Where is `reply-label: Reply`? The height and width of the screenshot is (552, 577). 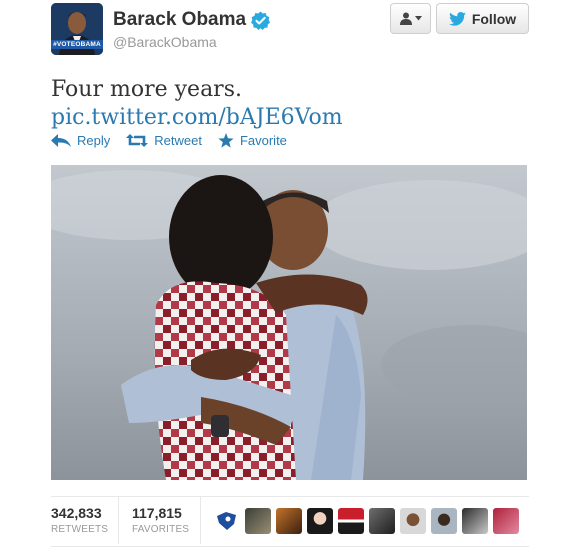 reply-label: Reply is located at coordinates (94, 140).